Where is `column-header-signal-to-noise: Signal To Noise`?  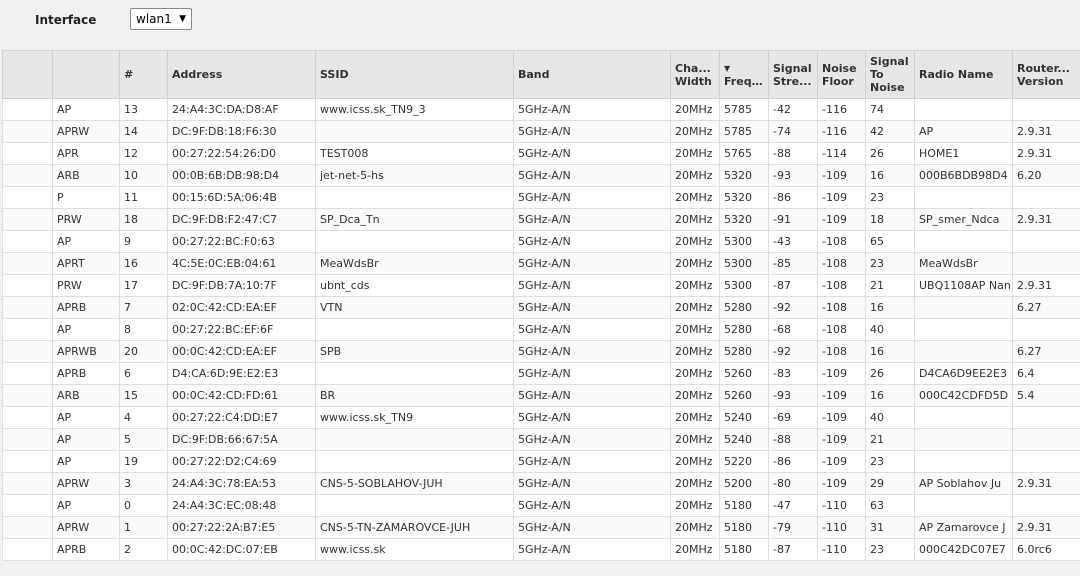 column-header-signal-to-noise: Signal To Noise is located at coordinates (890, 74).